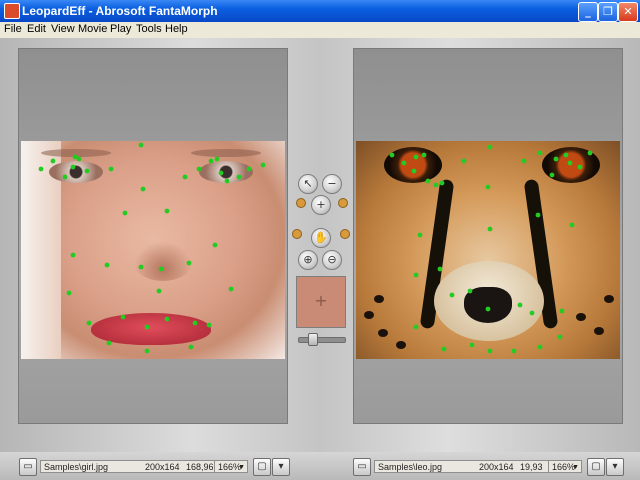 The width and height of the screenshot is (640, 480). Describe the element at coordinates (628, 12) in the screenshot. I see `close-button: ✕` at that location.